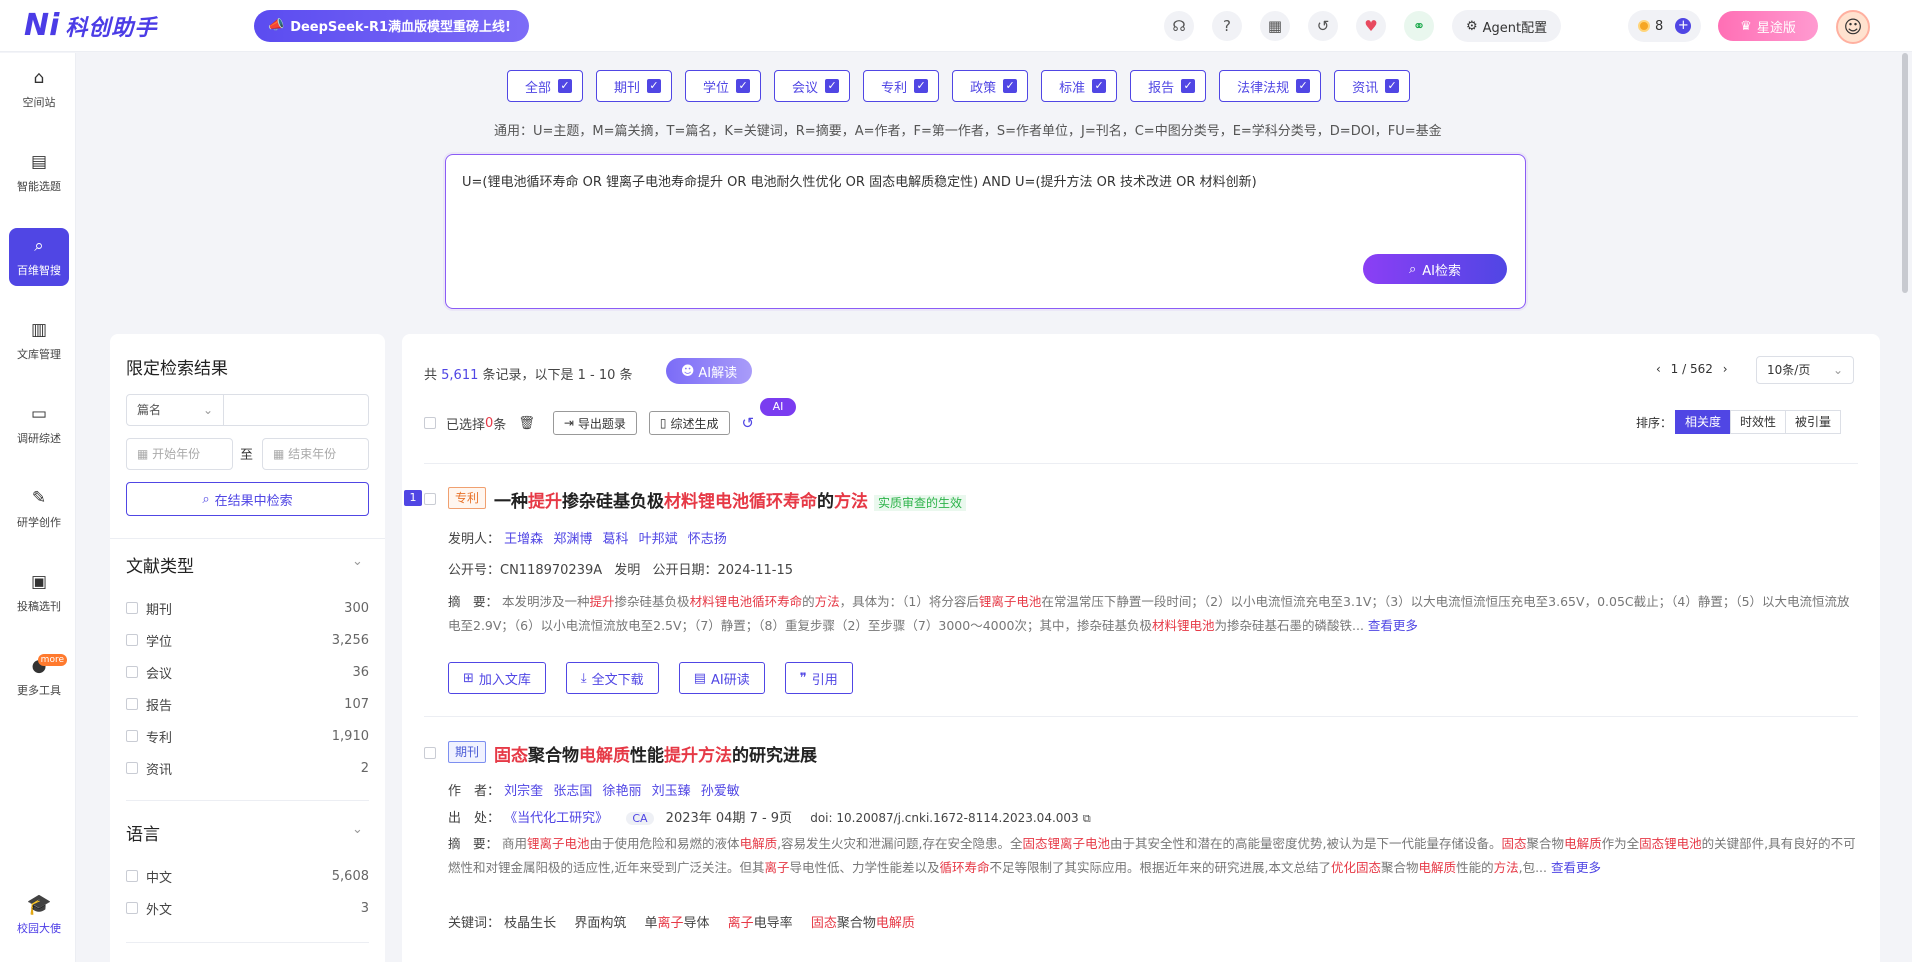 The width and height of the screenshot is (1912, 962). Describe the element at coordinates (676, 923) in the screenshot. I see `keyword: 单离子导体` at that location.